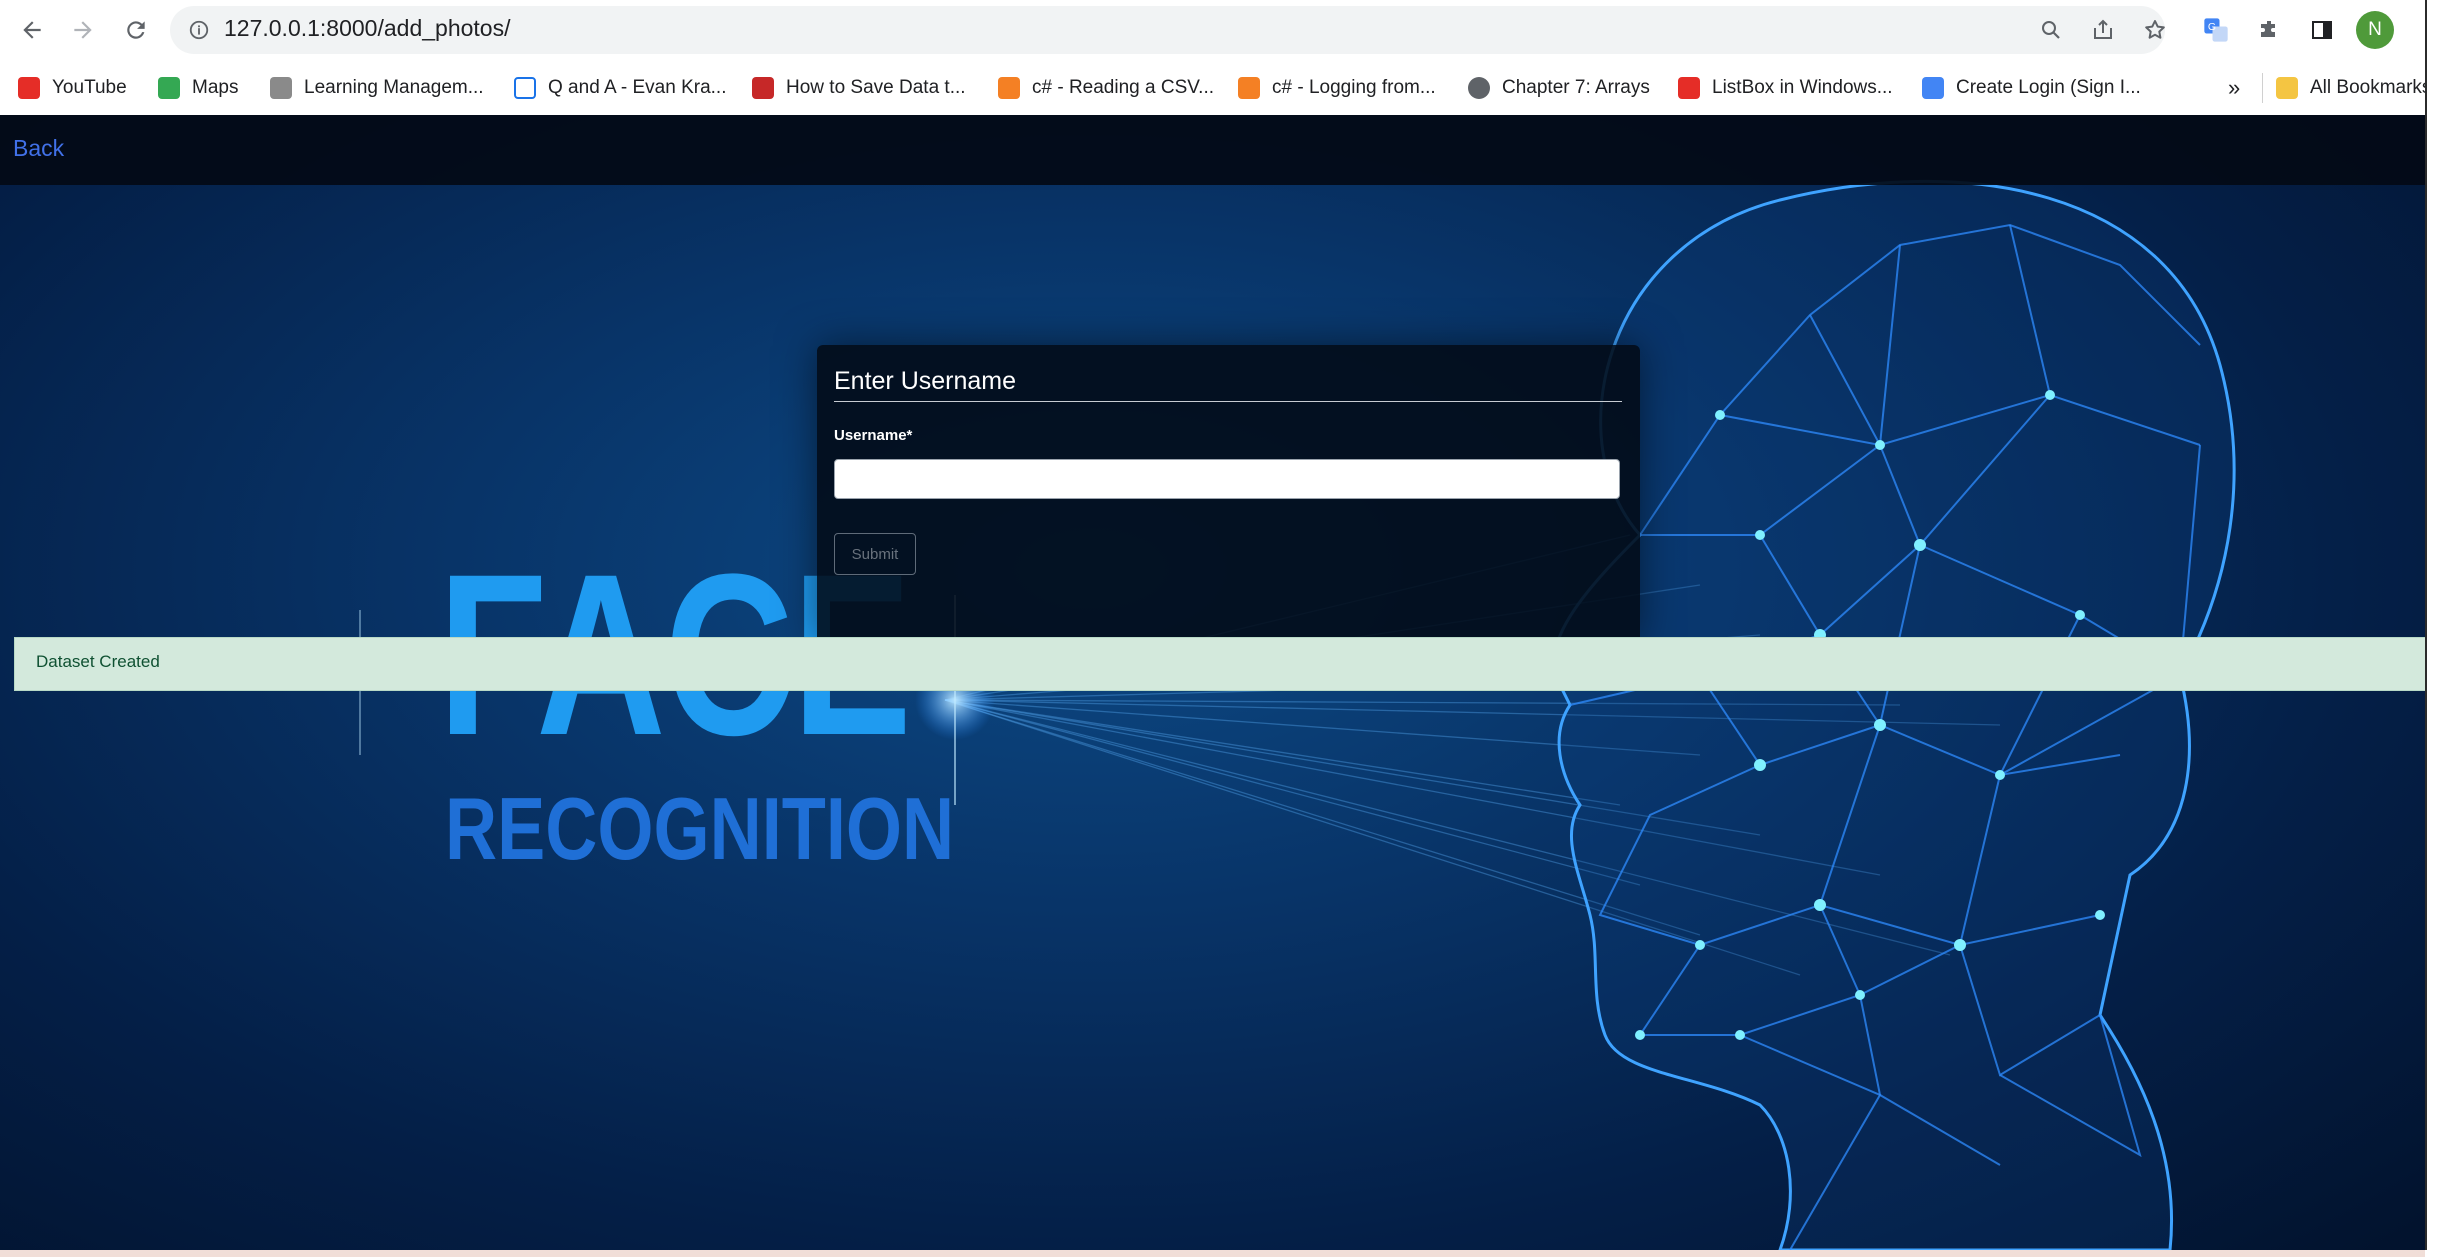  I want to click on submit-button: Submit, so click(875, 554).